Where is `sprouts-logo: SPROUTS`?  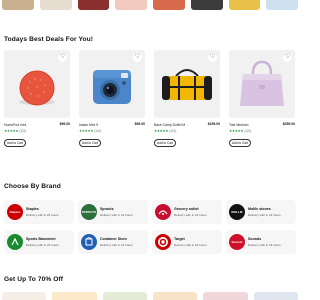 sprouts-logo: SPROUTS is located at coordinates (89, 212).